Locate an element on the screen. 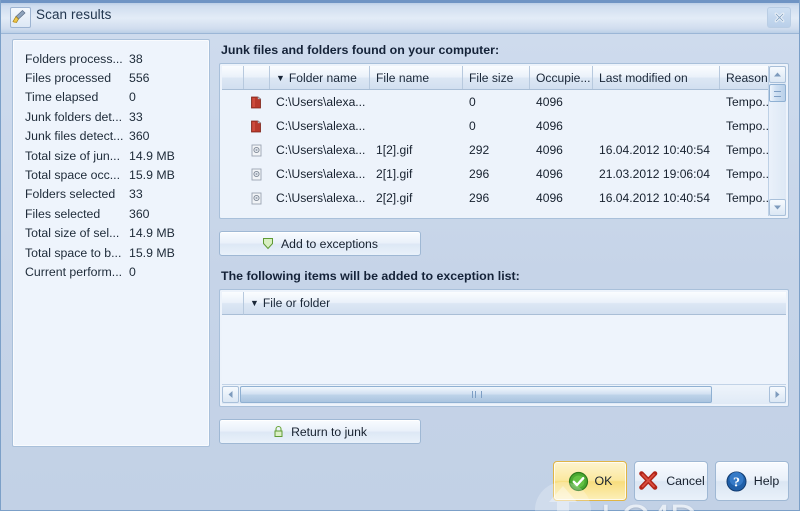  stat-row: Junk files detect... 360 is located at coordinates (111, 136).